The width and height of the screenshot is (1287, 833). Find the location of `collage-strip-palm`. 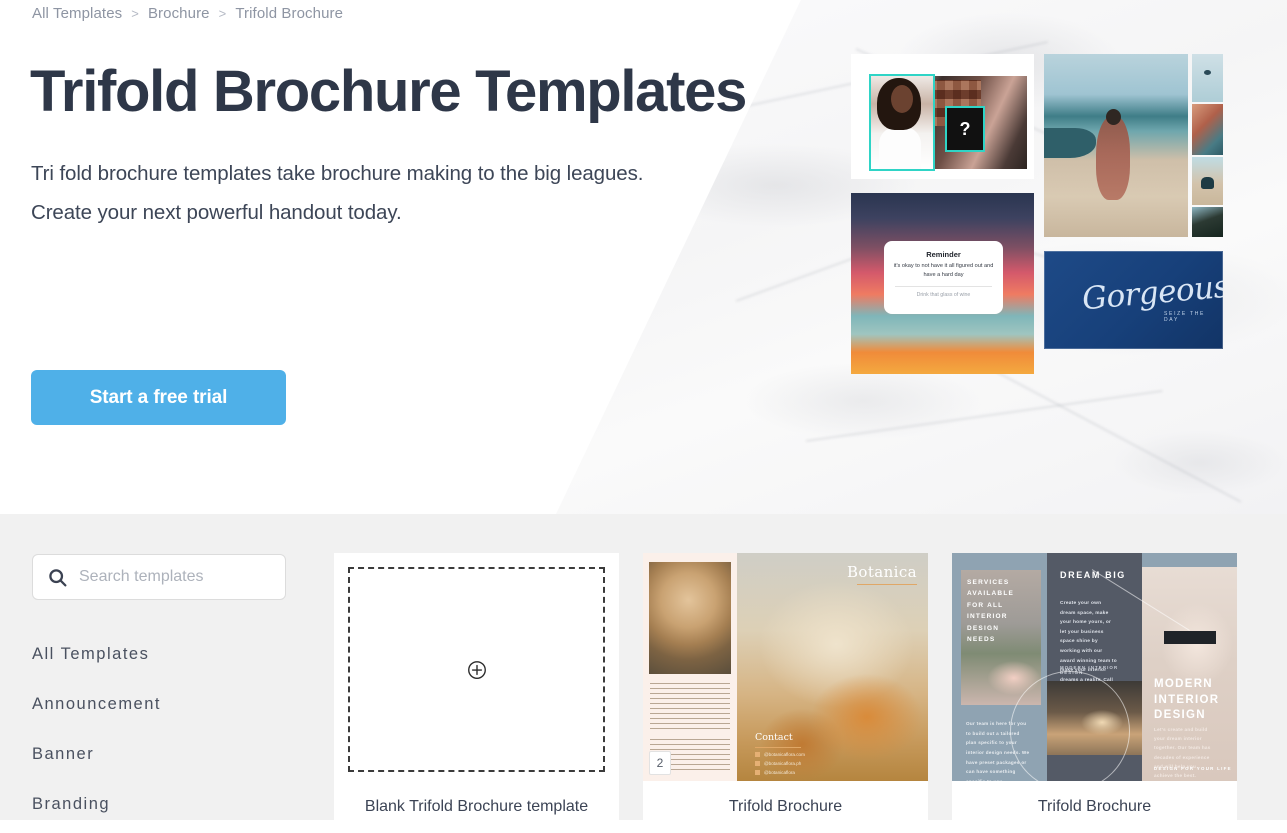

collage-strip-palm is located at coordinates (1207, 222).